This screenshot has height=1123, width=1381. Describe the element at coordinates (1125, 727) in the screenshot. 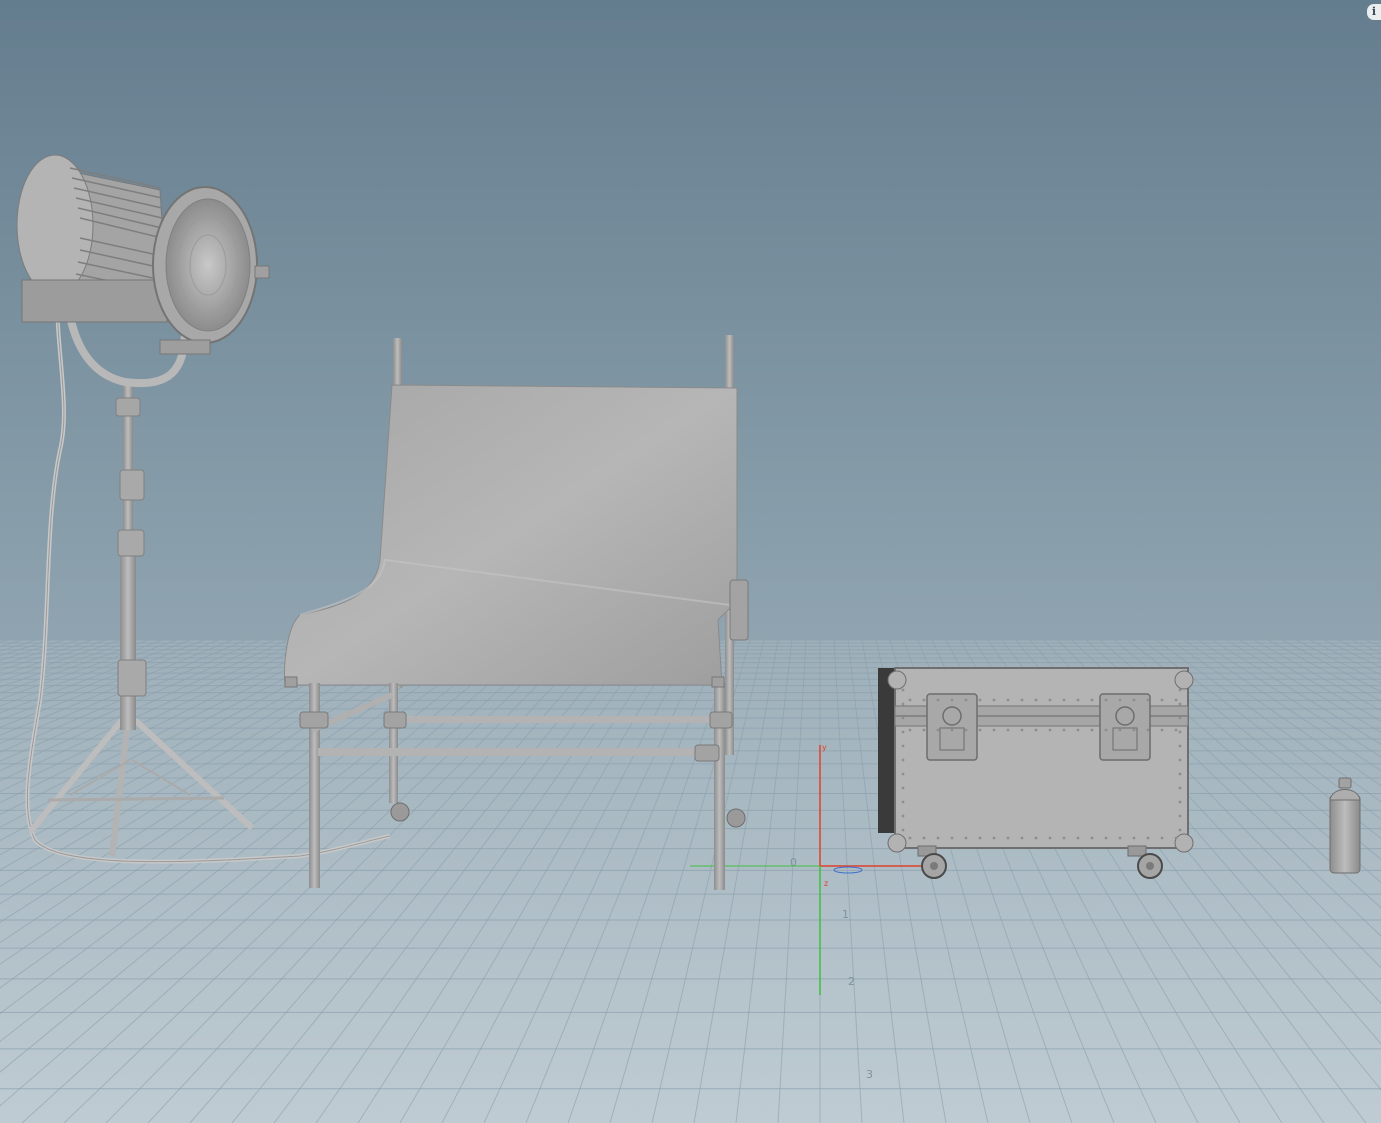

I see `case-latch-right` at that location.